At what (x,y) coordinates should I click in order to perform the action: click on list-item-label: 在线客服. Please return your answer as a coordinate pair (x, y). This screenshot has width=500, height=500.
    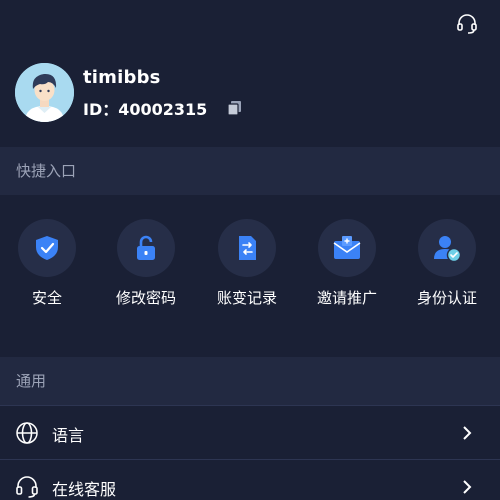
    Looking at the image, I should click on (84, 489).